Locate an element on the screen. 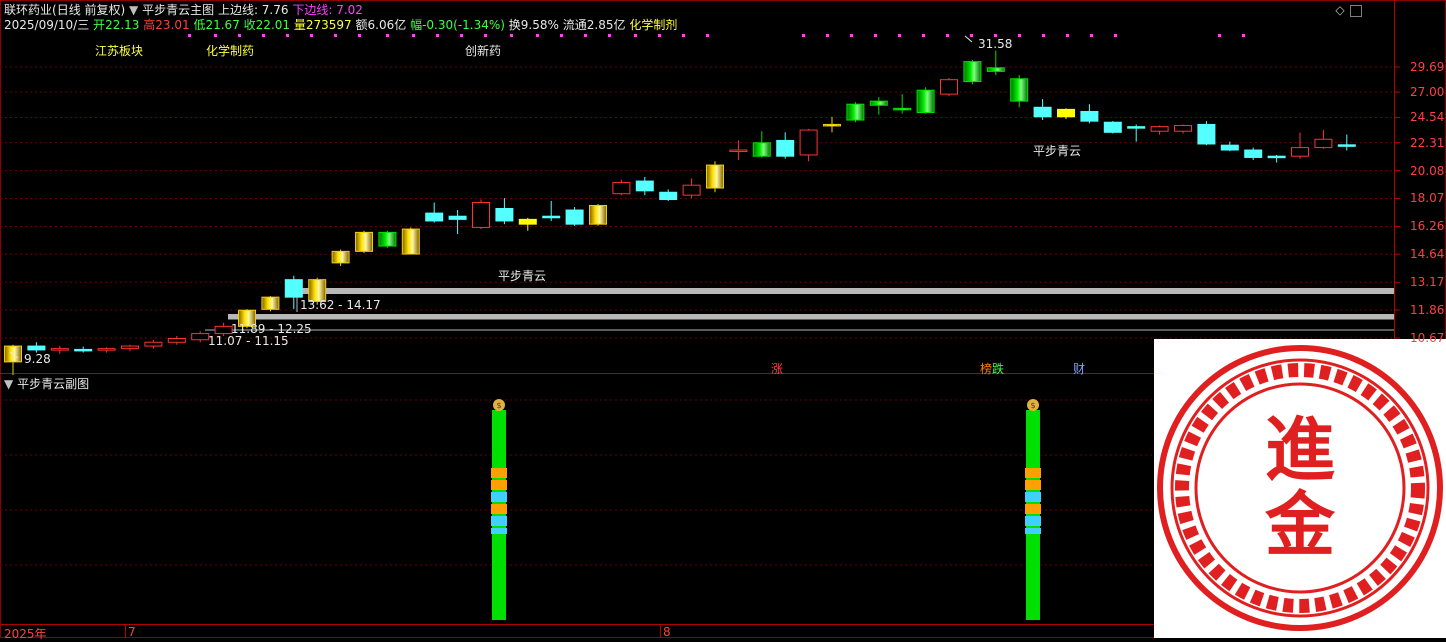 Image resolution: width=1446 pixels, height=642 pixels. concept-label-3: 创新药 is located at coordinates (483, 50).